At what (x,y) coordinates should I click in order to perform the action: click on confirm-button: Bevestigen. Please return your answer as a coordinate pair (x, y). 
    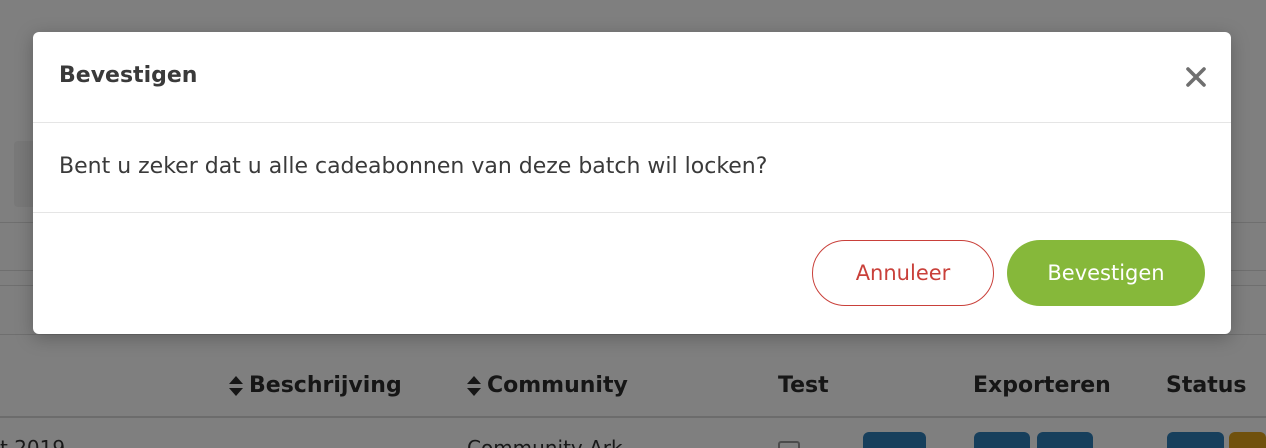
    Looking at the image, I should click on (1106, 273).